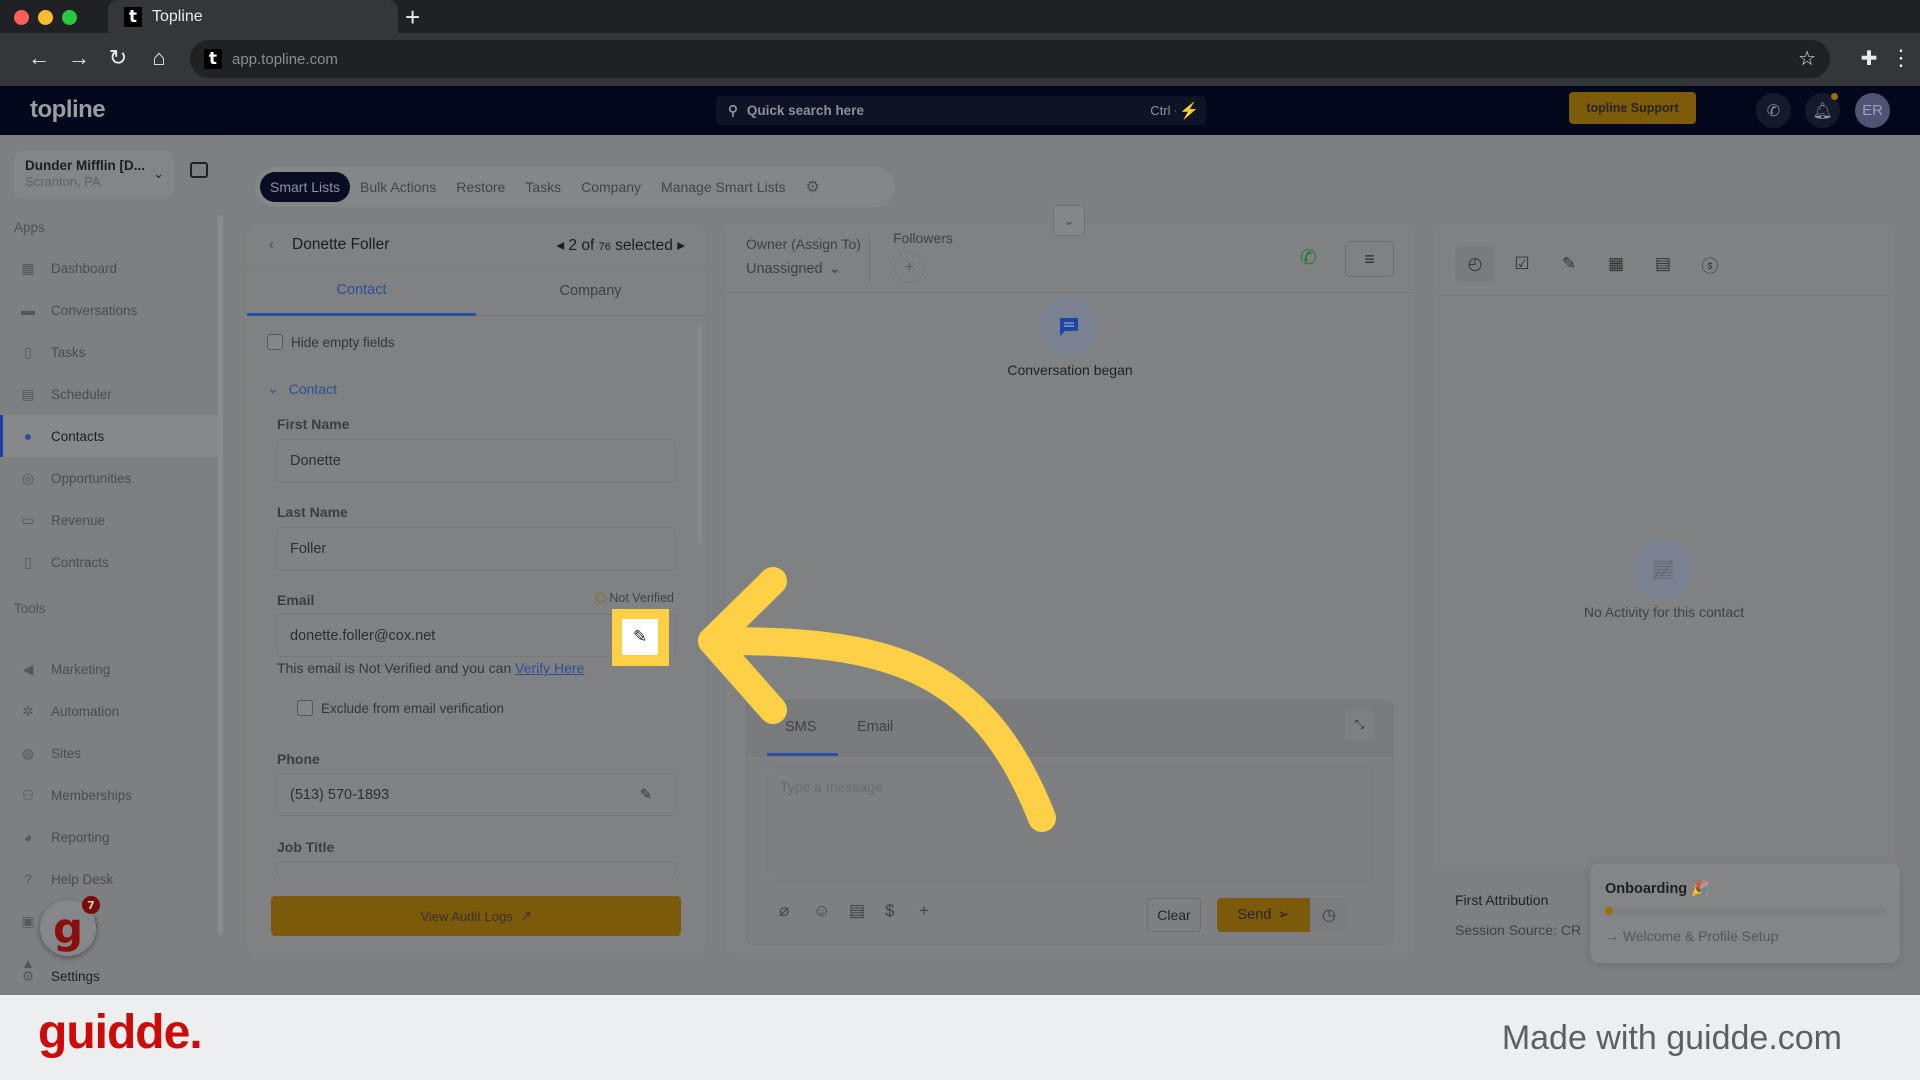 Image resolution: width=1920 pixels, height=1080 pixels. What do you see at coordinates (39, 58) in the screenshot?
I see `back-button: ←` at bounding box center [39, 58].